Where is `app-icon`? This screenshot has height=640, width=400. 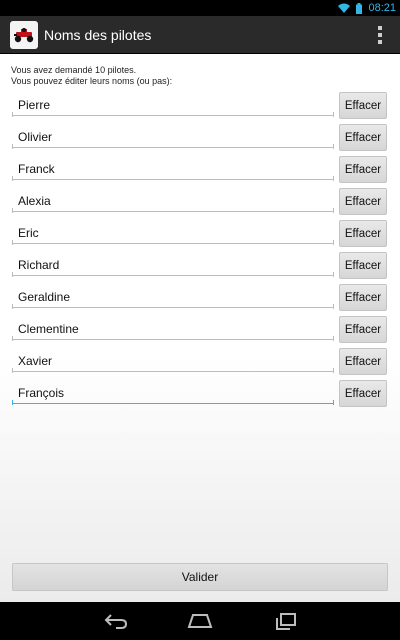 app-icon is located at coordinates (24, 35).